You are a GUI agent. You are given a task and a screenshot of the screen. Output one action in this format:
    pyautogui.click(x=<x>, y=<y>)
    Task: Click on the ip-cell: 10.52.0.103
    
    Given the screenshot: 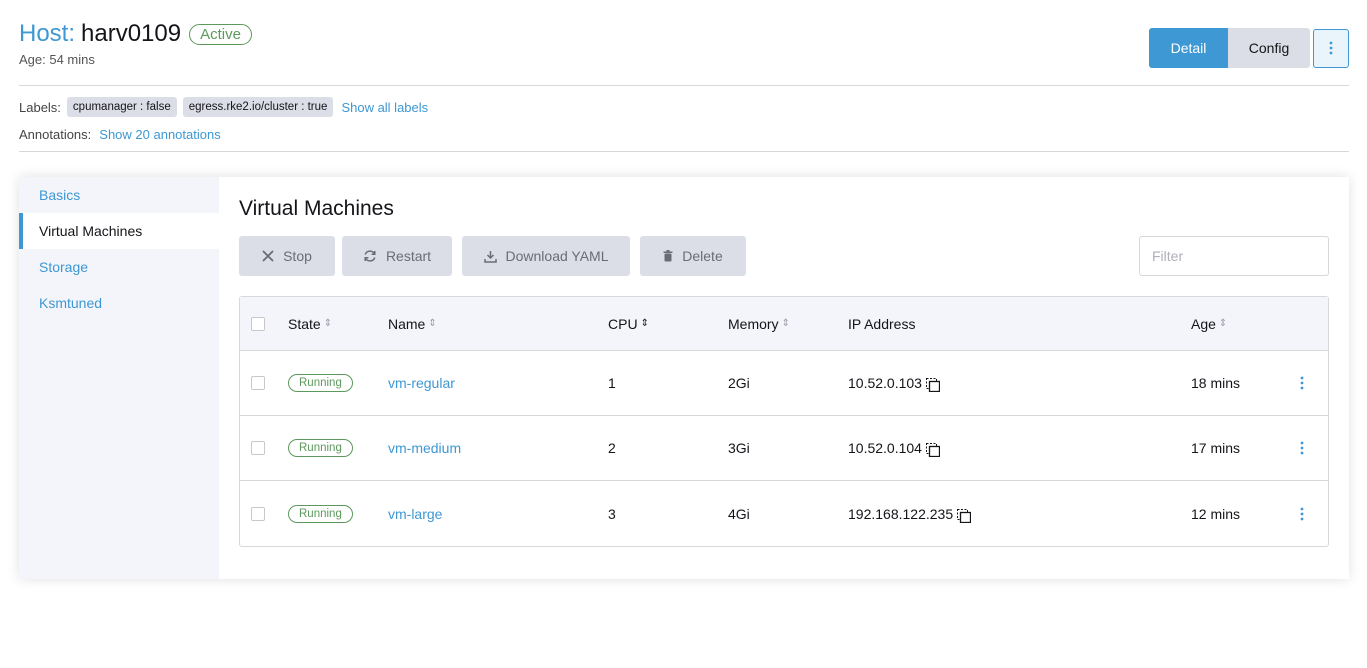 What is the action you would take?
    pyautogui.click(x=894, y=383)
    